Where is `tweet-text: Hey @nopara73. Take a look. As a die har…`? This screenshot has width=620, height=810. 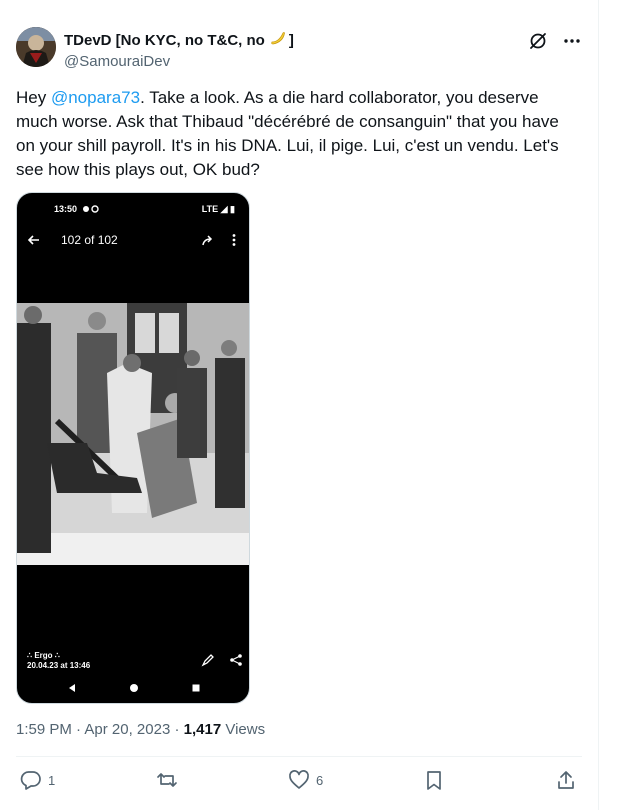 tweet-text: Hey @nopara73. Take a look. As a die har… is located at coordinates (299, 134).